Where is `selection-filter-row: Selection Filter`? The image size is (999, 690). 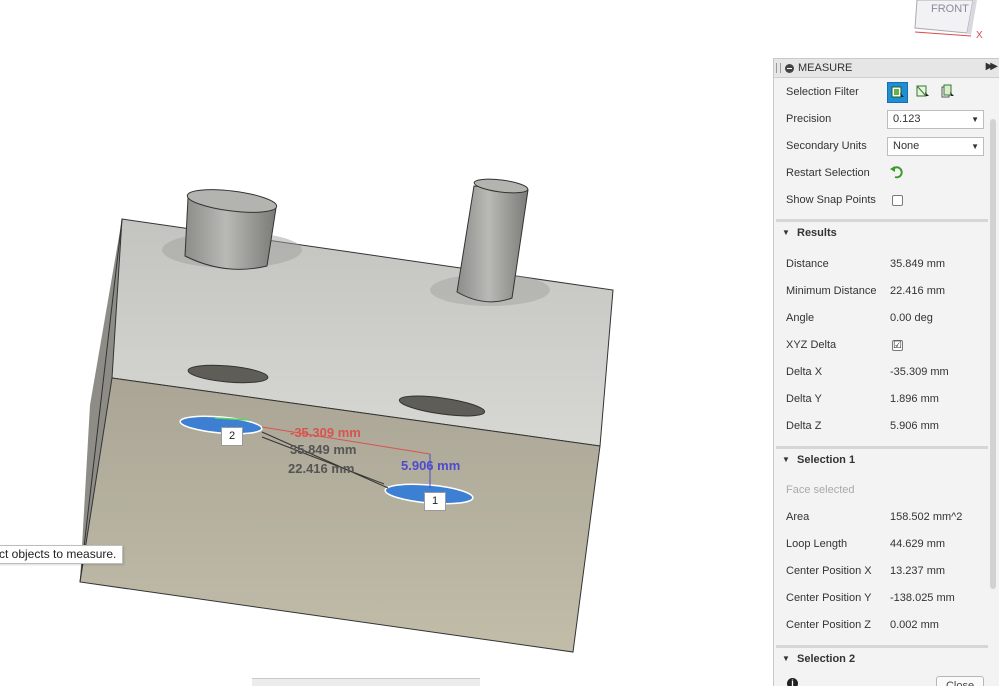
selection-filter-row: Selection Filter is located at coordinates (886, 92).